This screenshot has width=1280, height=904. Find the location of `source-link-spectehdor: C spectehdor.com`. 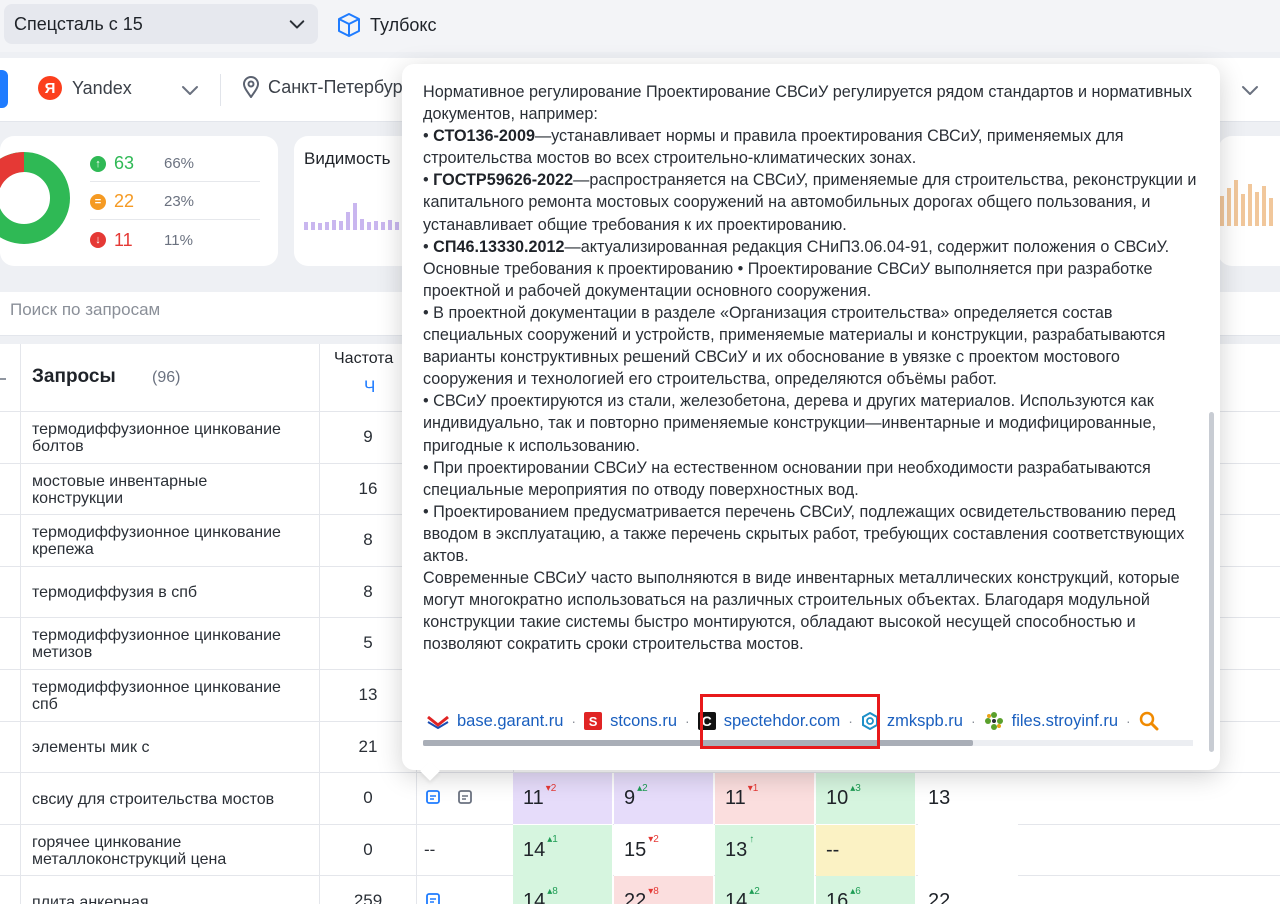

source-link-spectehdor: C spectehdor.com is located at coordinates (768, 721).